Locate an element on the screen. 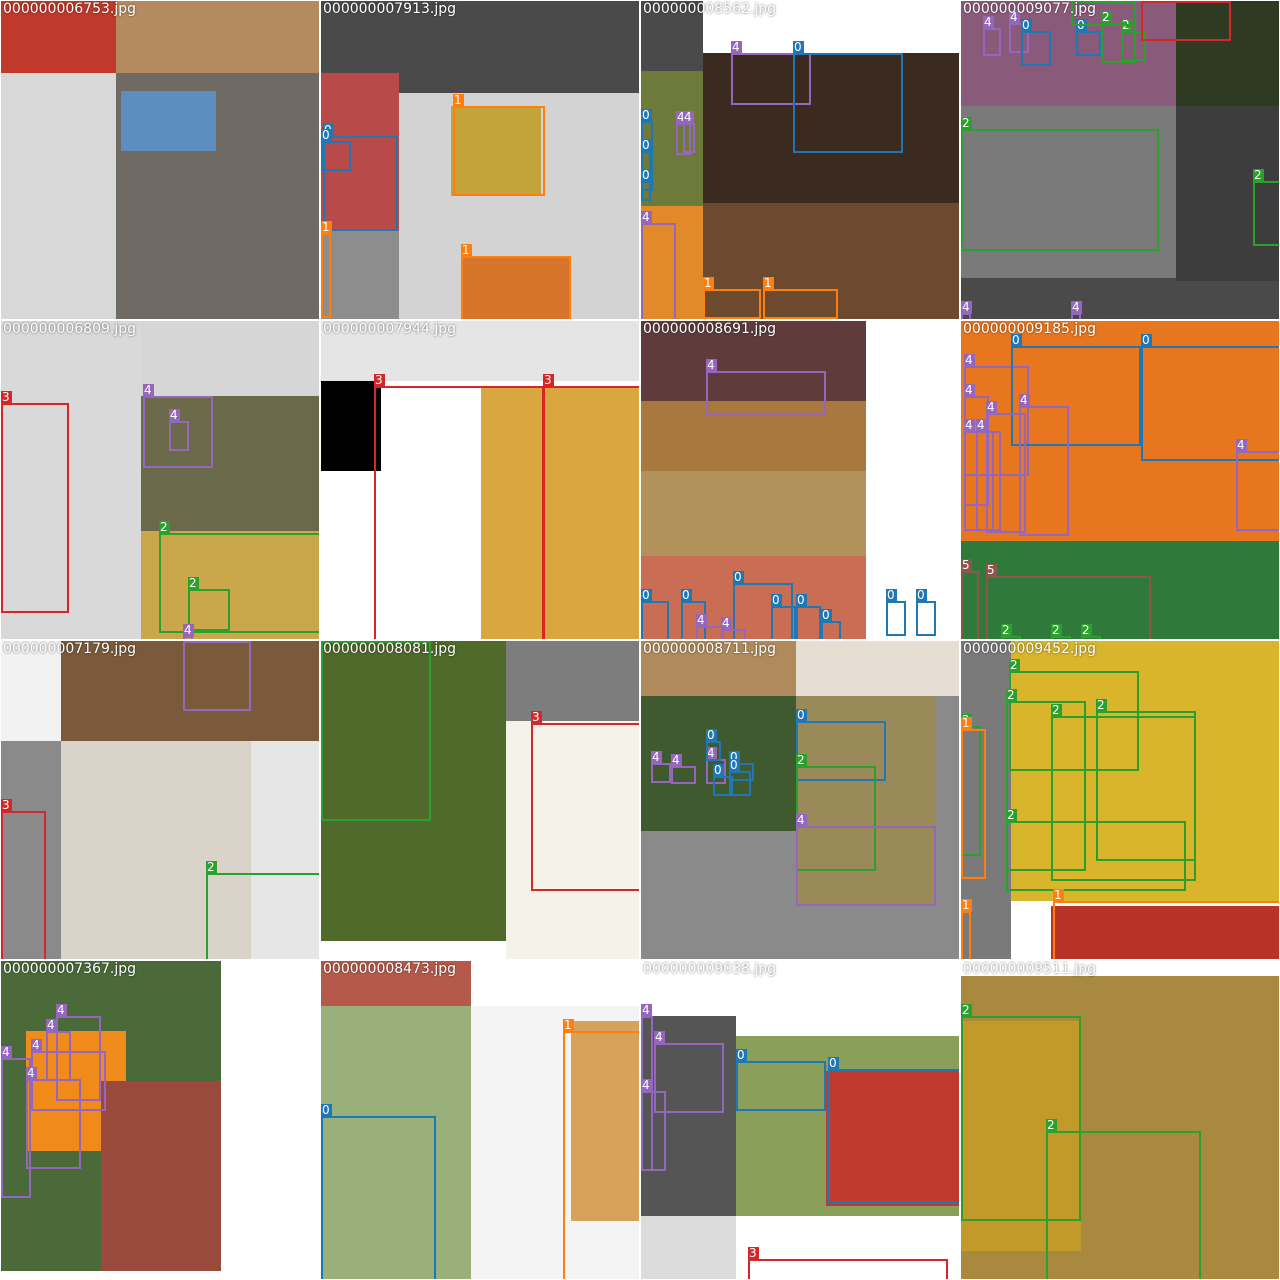  tile-filename: 000000007179.jpg is located at coordinates (69, 649).